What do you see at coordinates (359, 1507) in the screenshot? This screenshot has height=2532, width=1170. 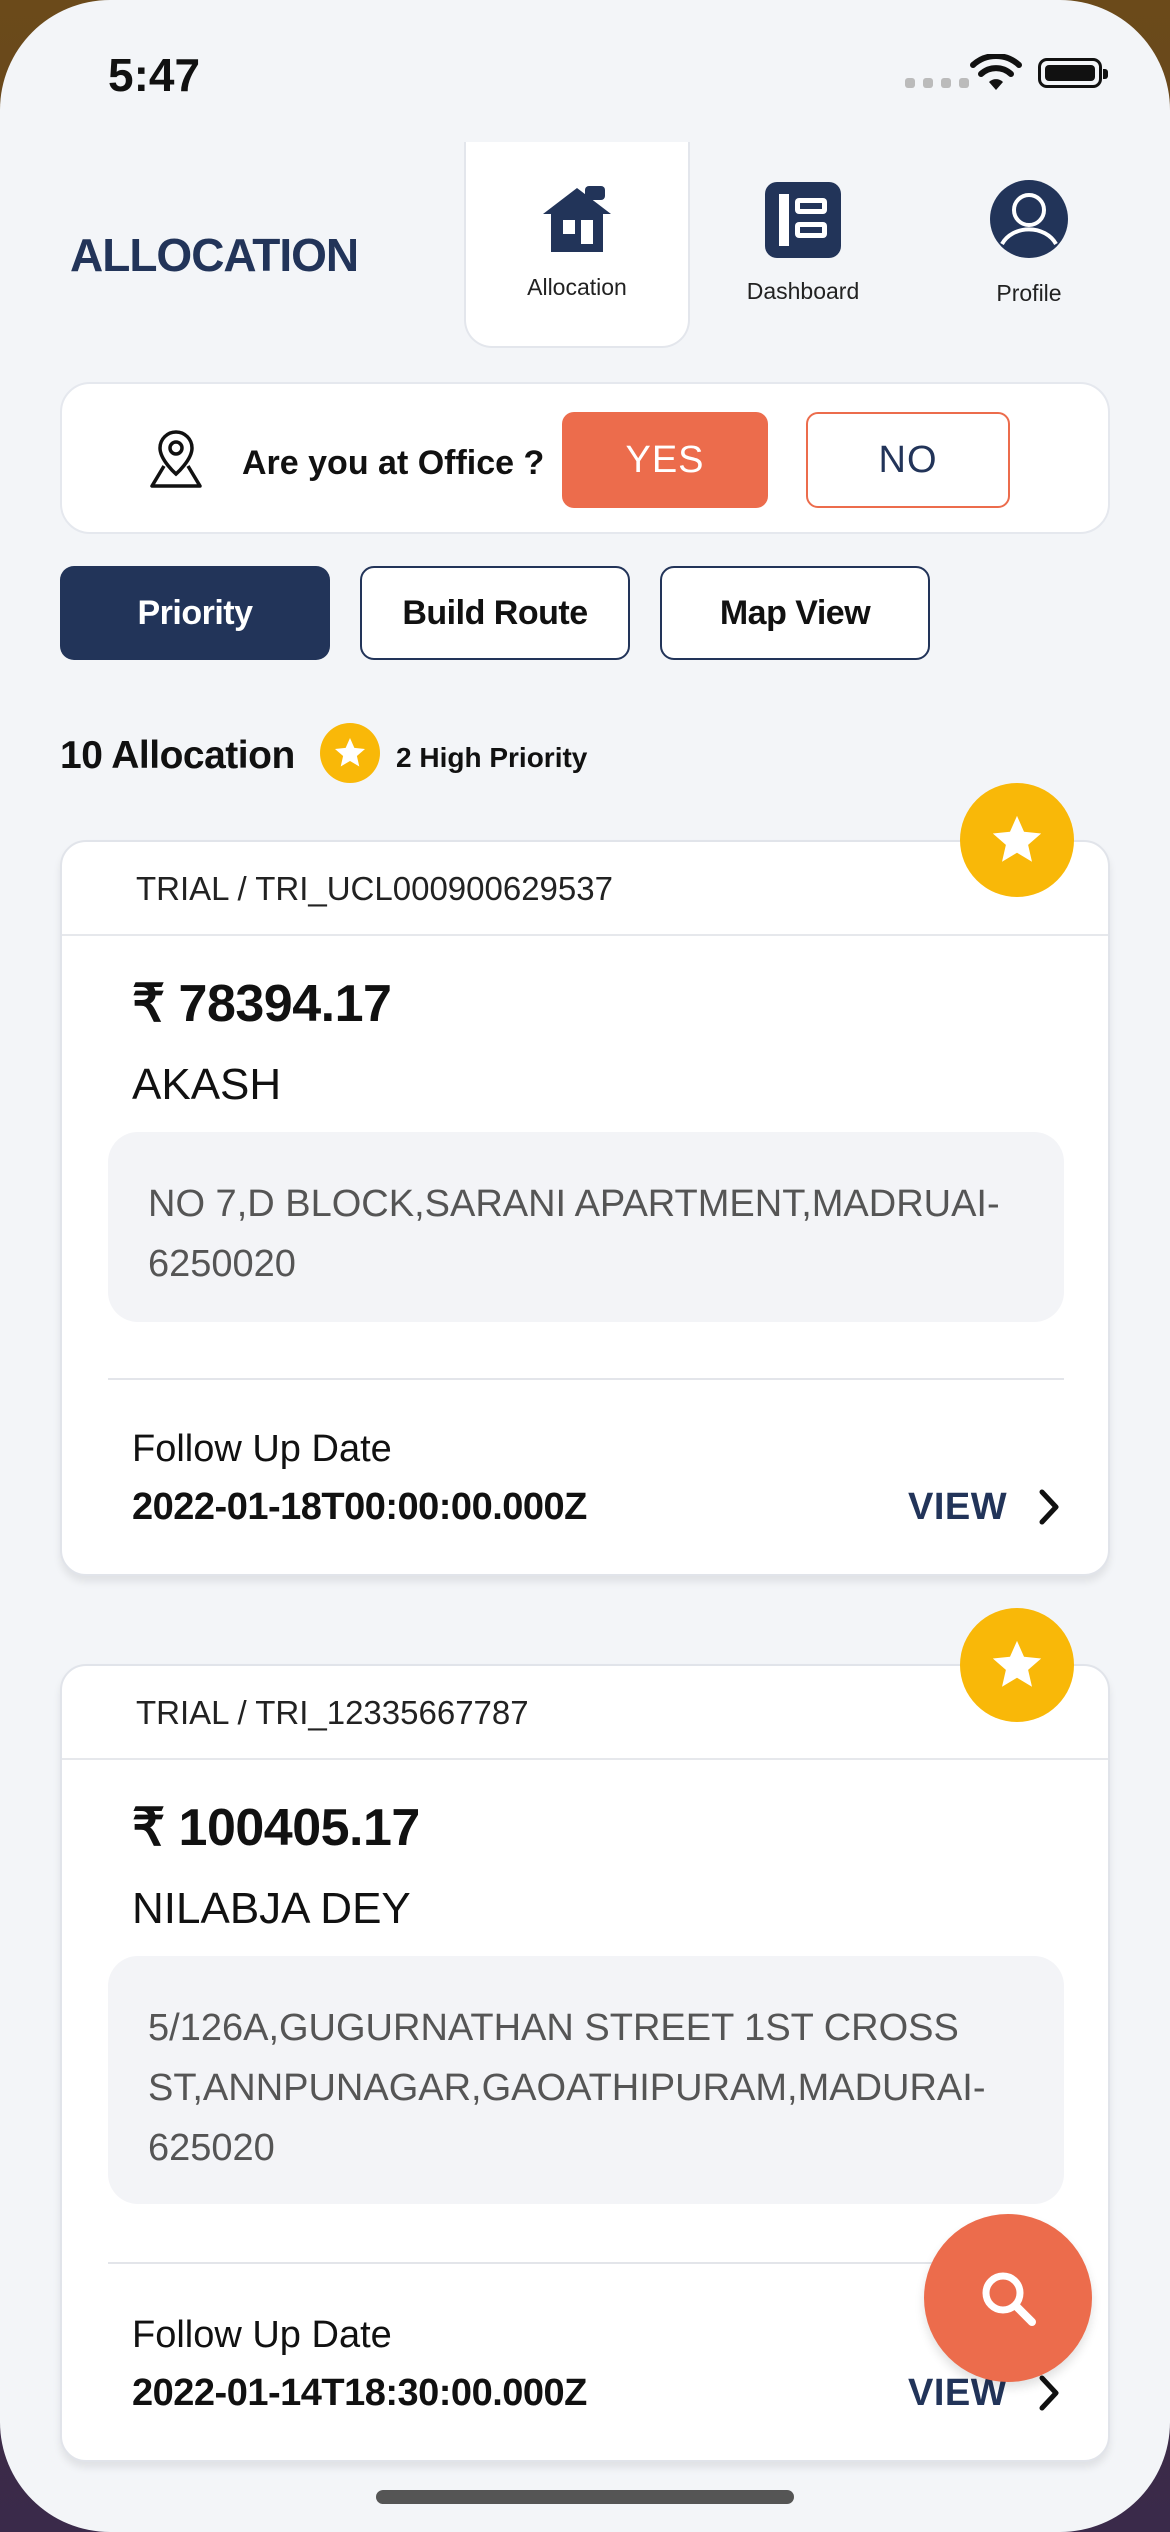 I see `follow-up-date: 2022-01-18T00:00:00.000Z` at bounding box center [359, 1507].